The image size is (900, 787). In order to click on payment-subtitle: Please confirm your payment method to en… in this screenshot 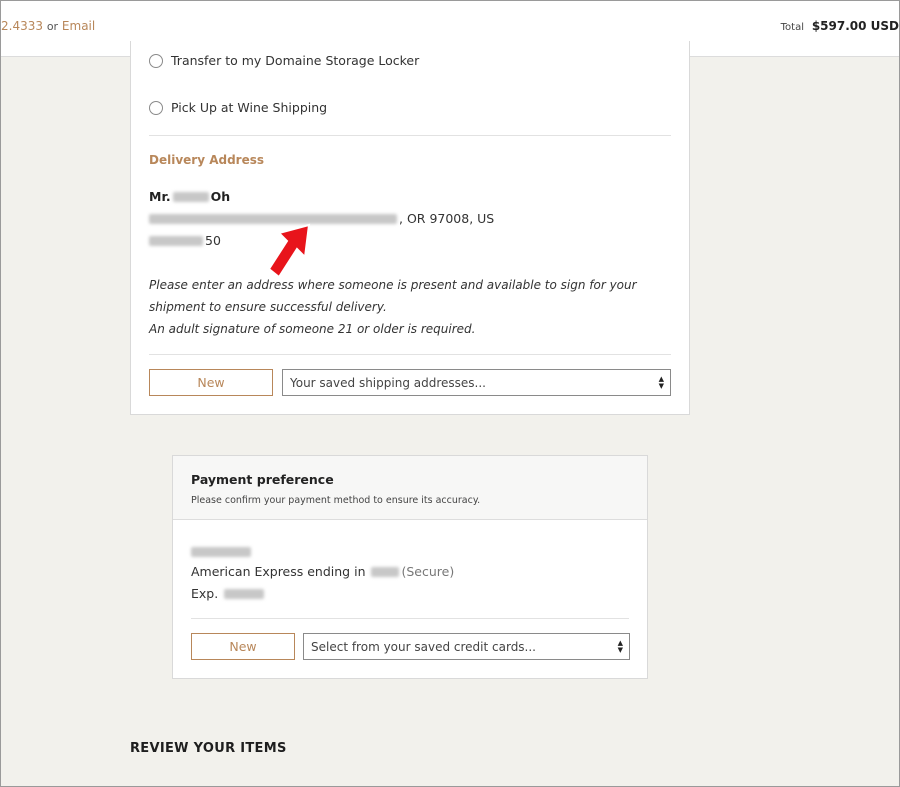, I will do `click(336, 500)`.